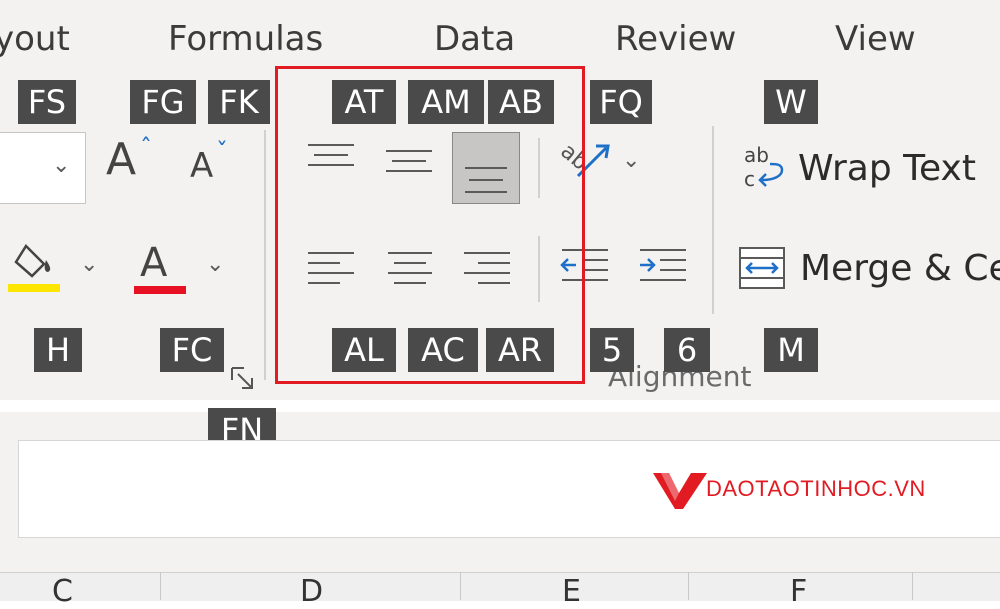  I want to click on font-color-swatch, so click(160, 290).